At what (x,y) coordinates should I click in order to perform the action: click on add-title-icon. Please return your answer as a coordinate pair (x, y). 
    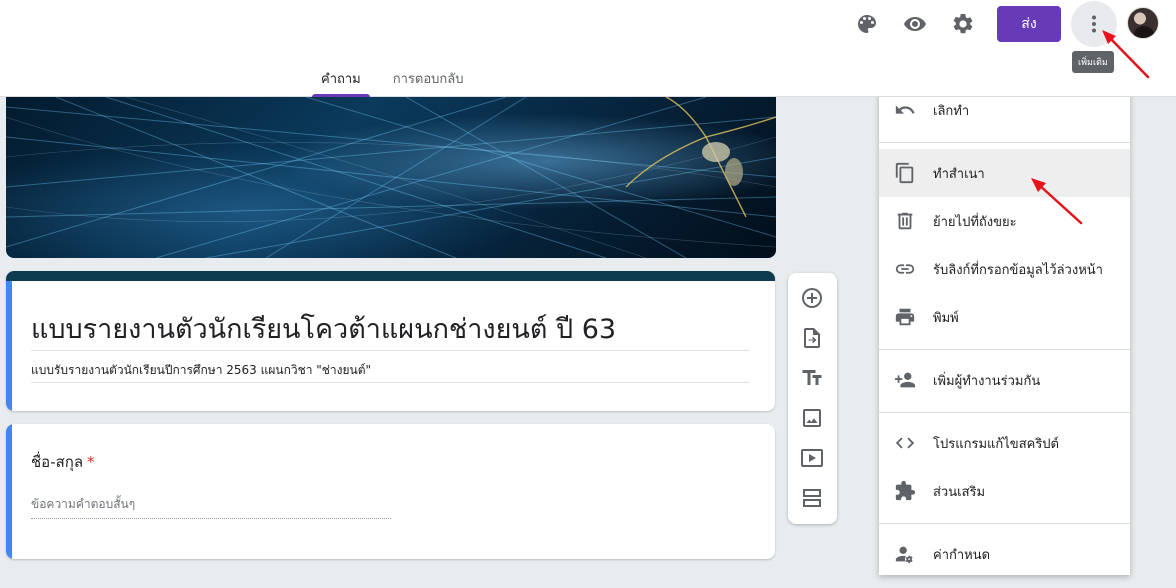
    Looking at the image, I should click on (812, 378).